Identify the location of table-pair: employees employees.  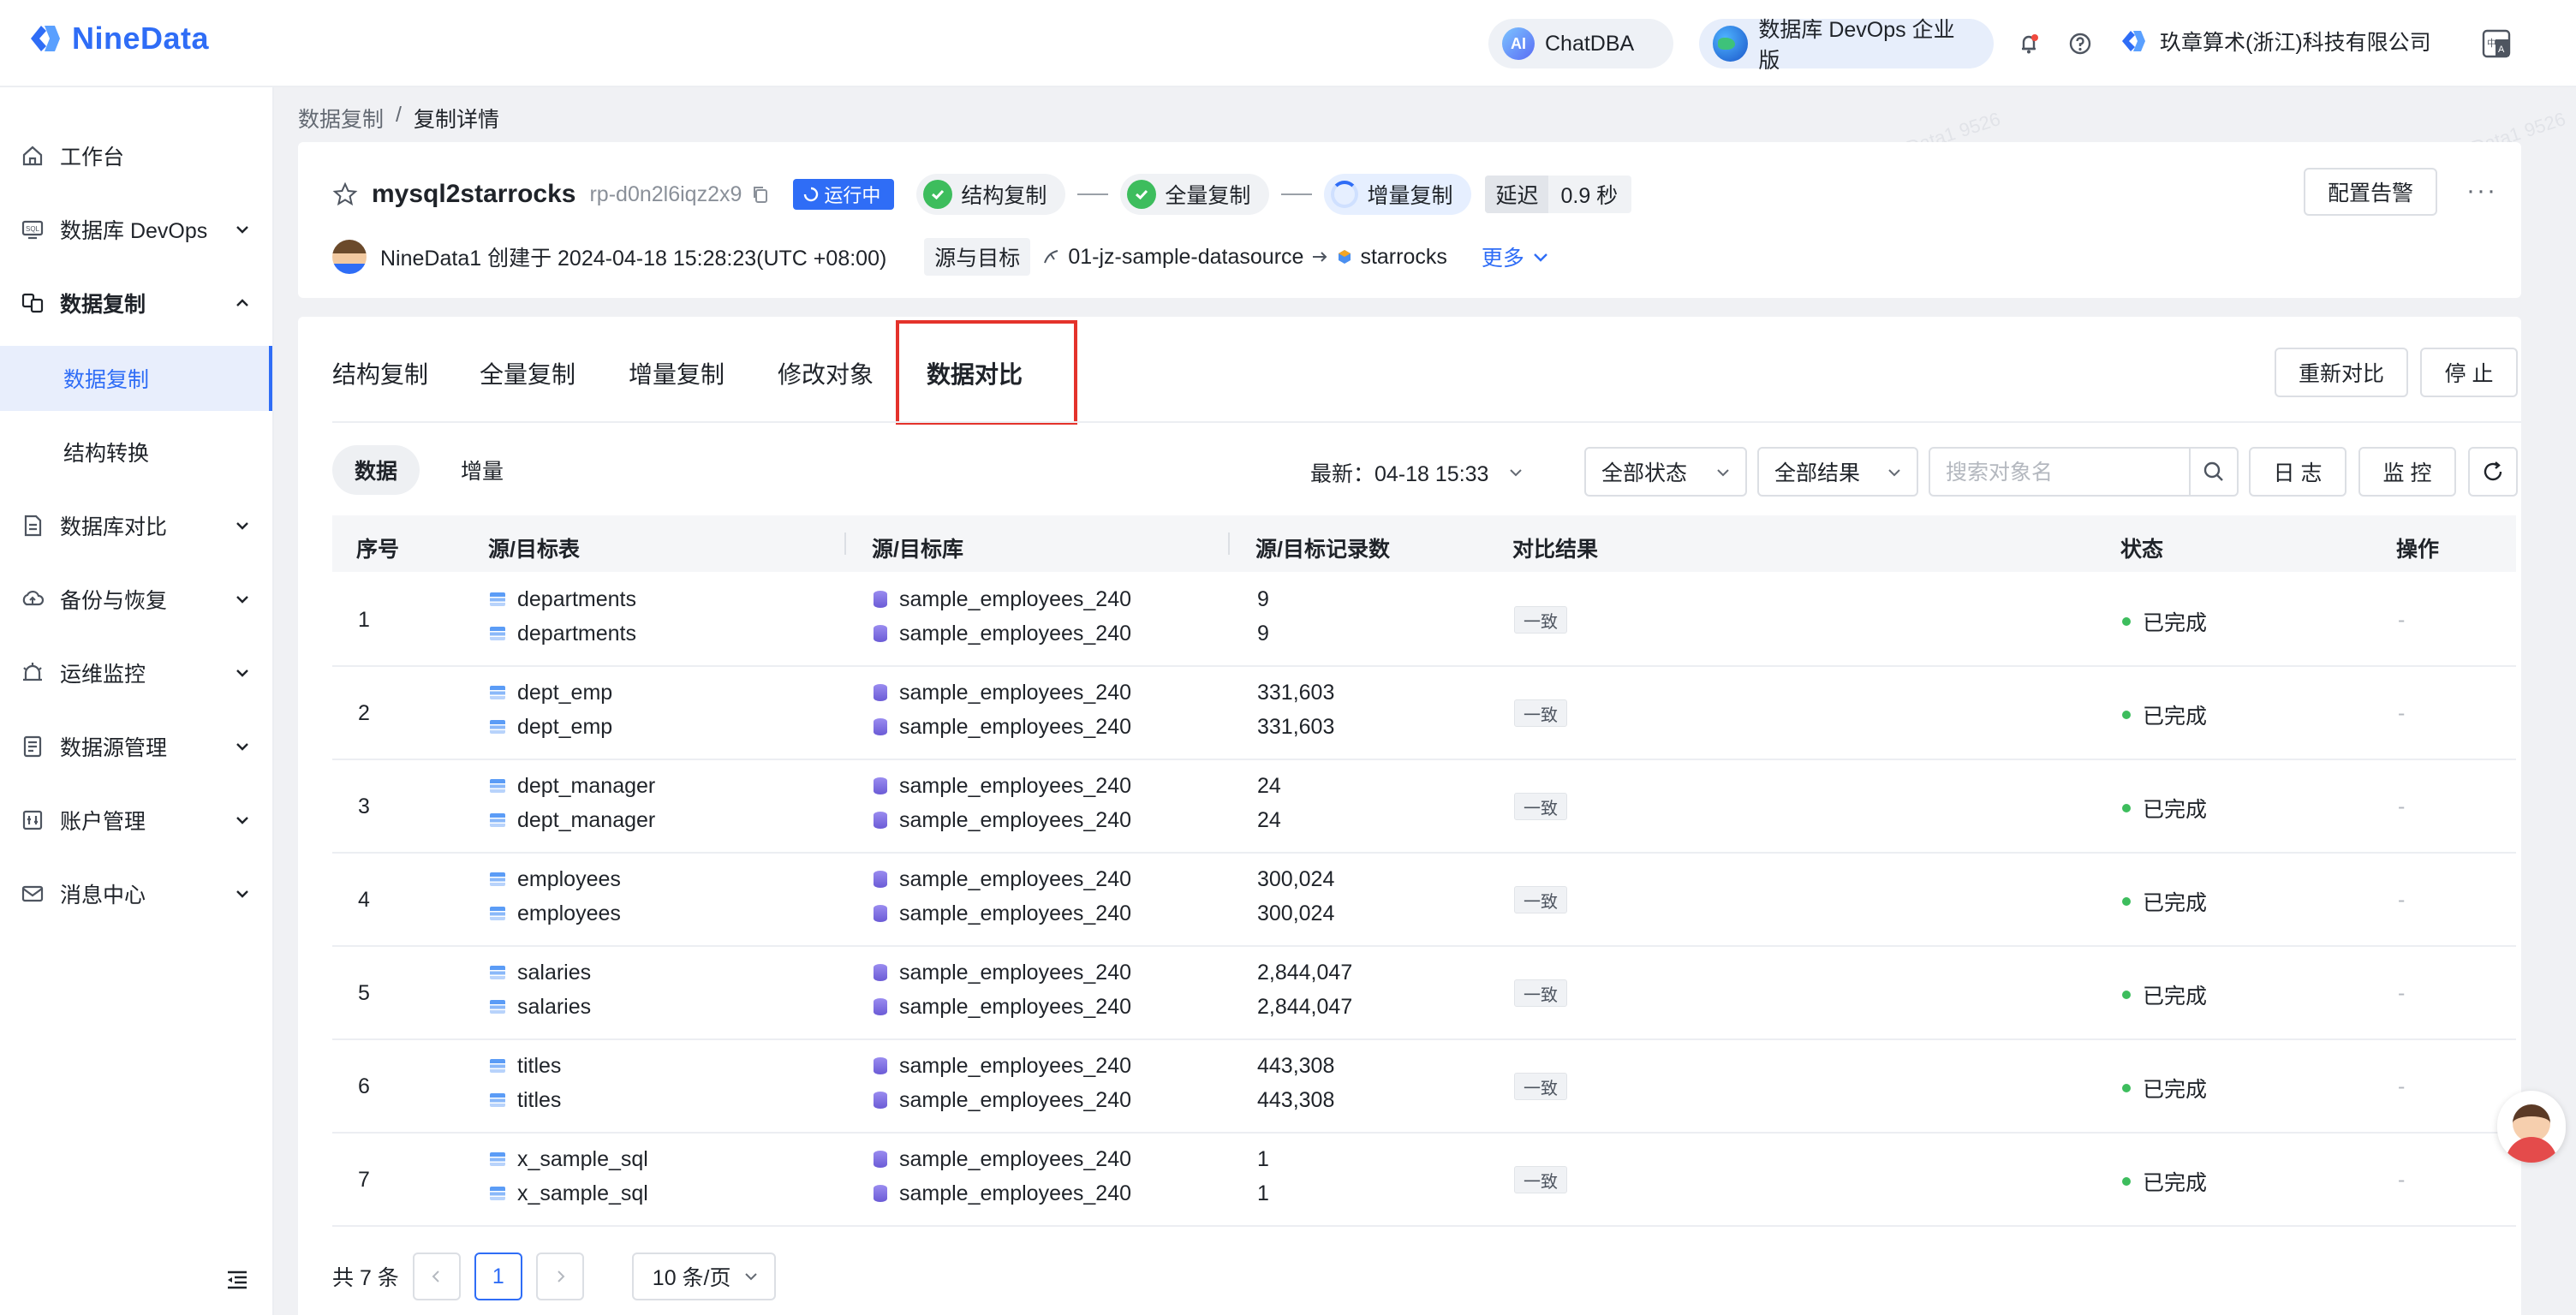
(555, 896).